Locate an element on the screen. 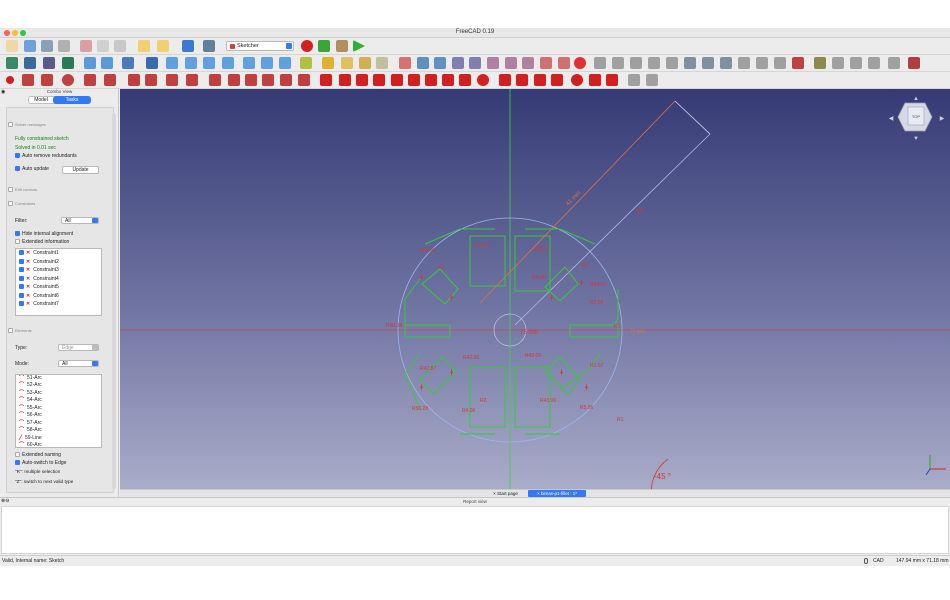 The width and height of the screenshot is (950, 600). whats-this-icon is located at coordinates (209, 46).